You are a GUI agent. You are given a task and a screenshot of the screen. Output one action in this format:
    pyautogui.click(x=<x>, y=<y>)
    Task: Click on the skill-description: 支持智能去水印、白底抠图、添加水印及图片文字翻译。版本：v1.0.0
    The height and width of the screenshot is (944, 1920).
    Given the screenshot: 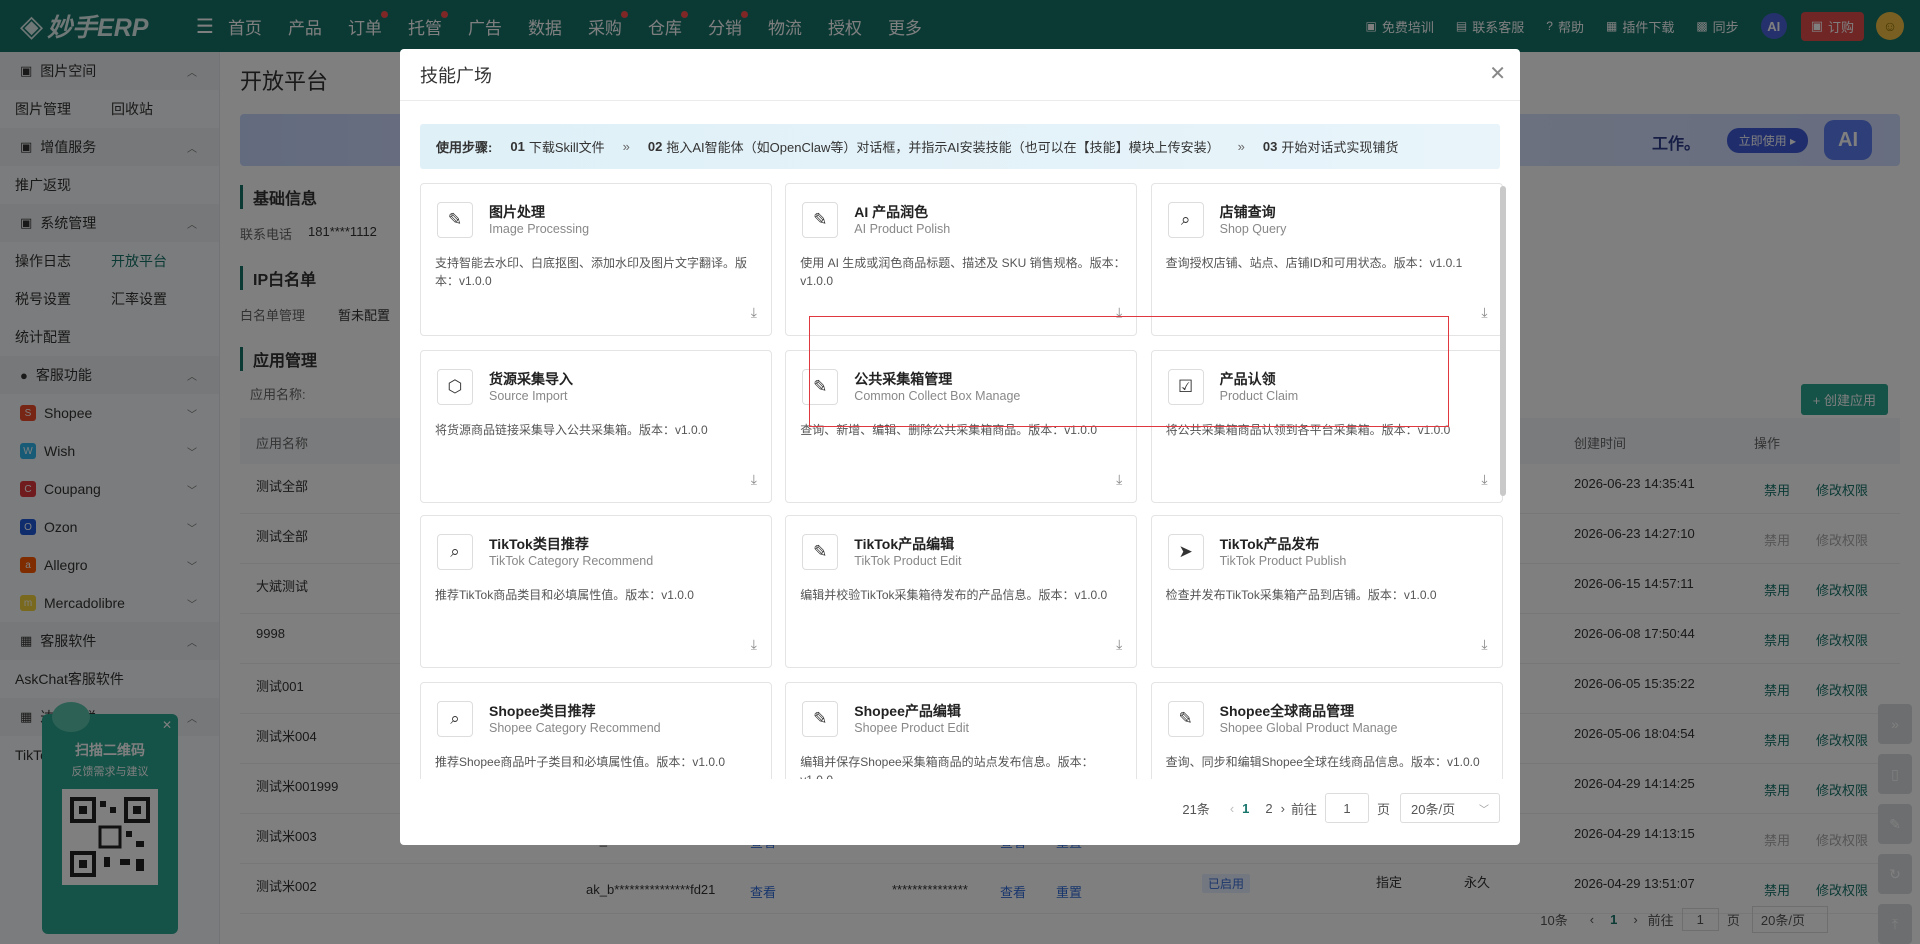 What is the action you would take?
    pyautogui.click(x=591, y=272)
    